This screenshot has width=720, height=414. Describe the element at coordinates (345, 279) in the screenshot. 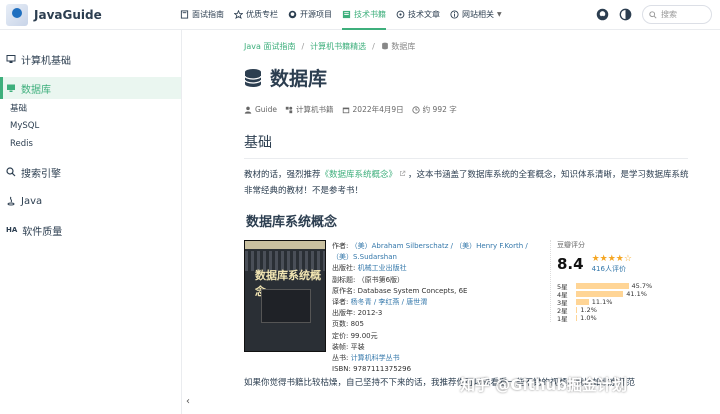

I see `book-info-key: 副标题:` at that location.